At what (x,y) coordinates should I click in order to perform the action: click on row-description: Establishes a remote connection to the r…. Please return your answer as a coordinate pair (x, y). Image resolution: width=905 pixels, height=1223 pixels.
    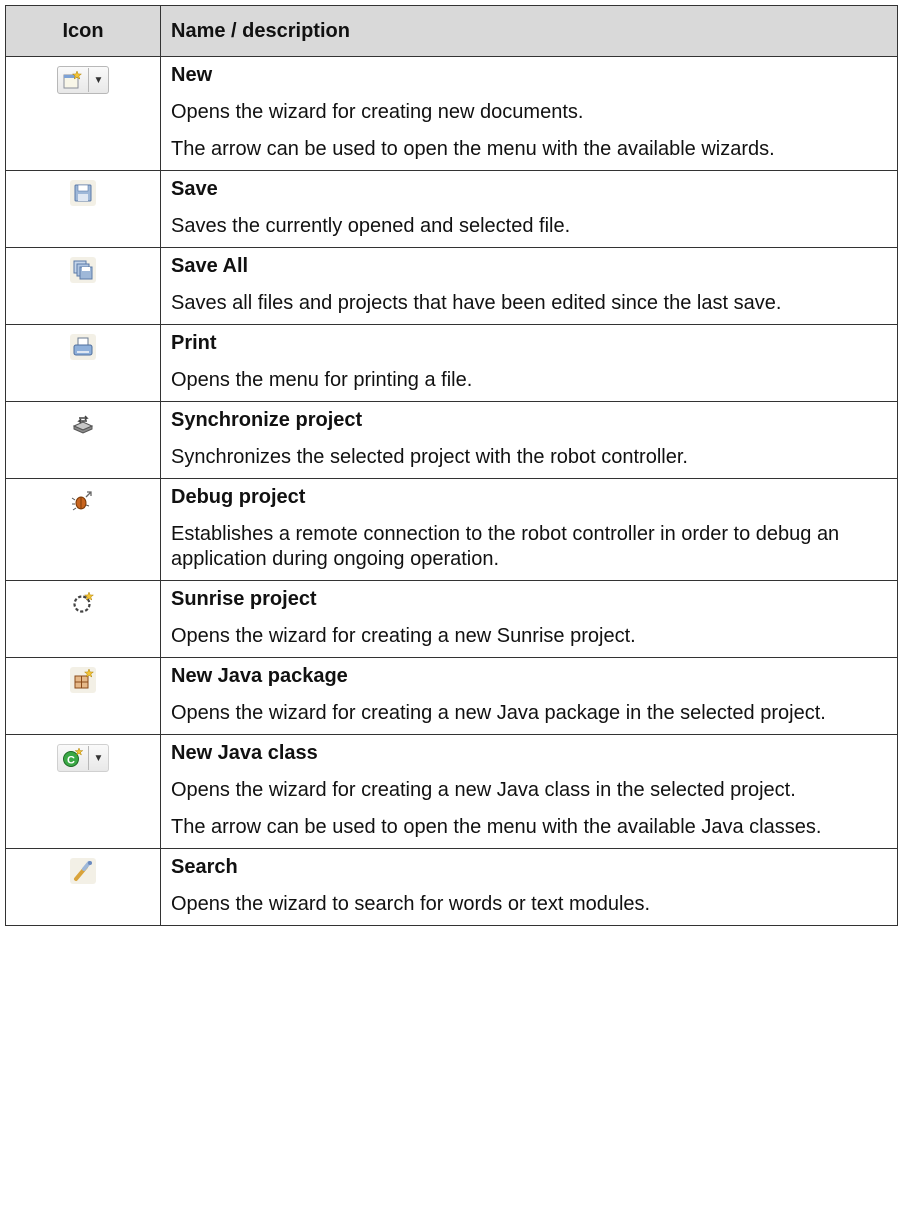
    Looking at the image, I should click on (505, 546).